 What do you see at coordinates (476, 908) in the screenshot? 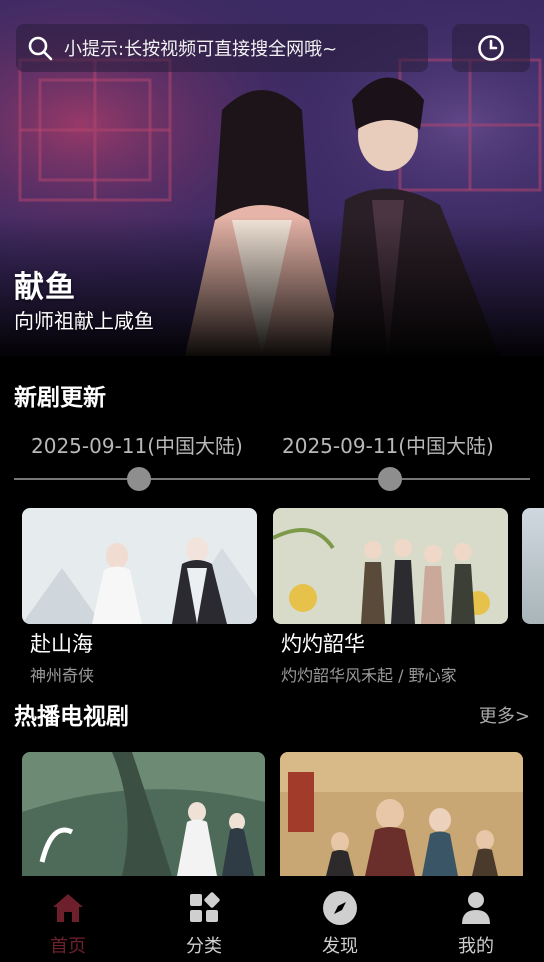
I see `user-icon` at bounding box center [476, 908].